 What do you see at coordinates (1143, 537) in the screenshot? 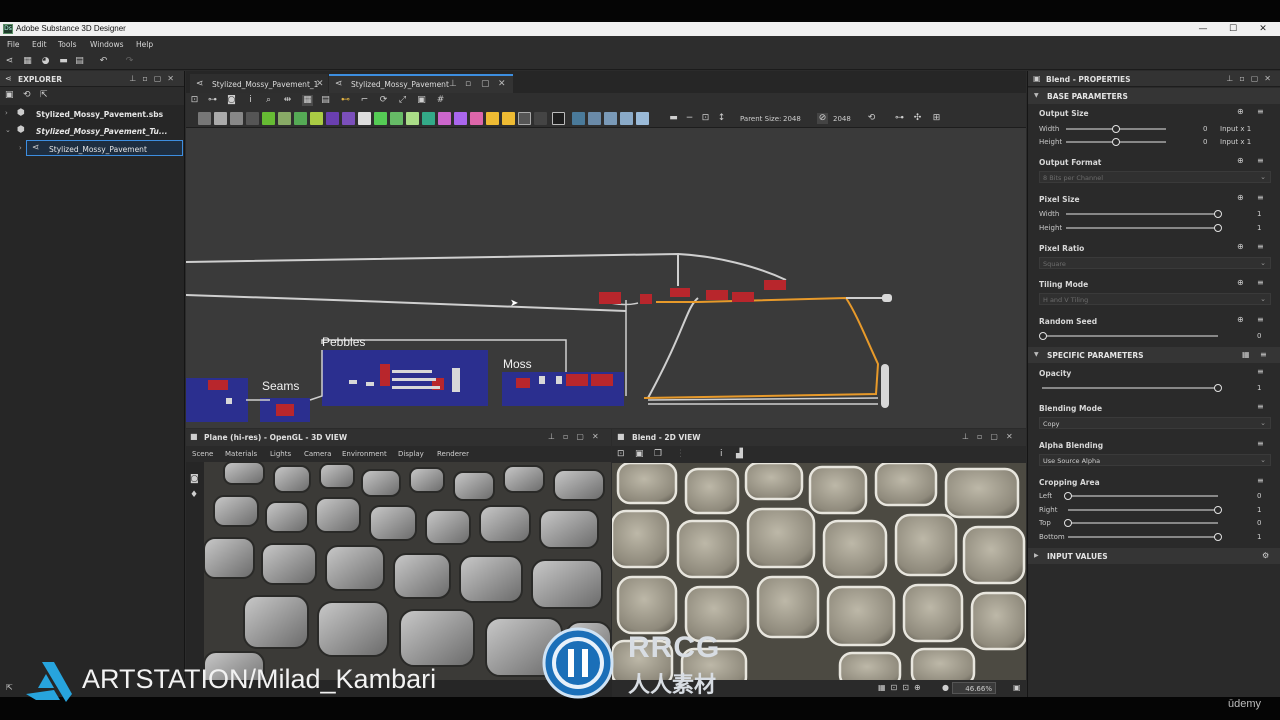
I see `crop-bottom-slider` at bounding box center [1143, 537].